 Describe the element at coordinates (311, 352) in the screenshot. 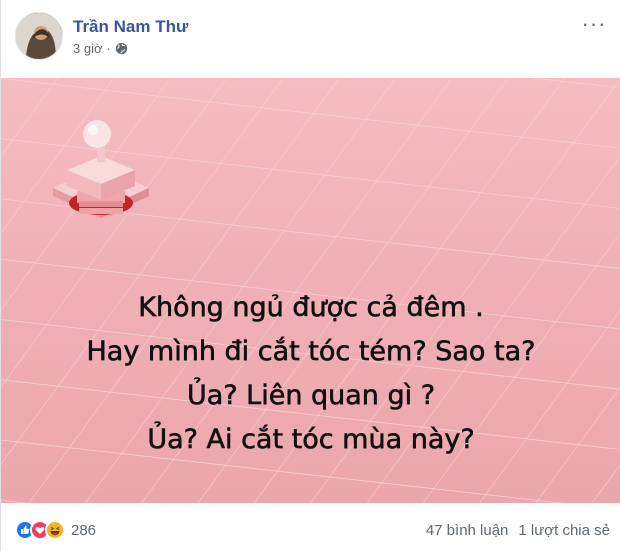

I see `caption-line: Hay mình đi cắt tóc tém? Sao ta?` at that location.